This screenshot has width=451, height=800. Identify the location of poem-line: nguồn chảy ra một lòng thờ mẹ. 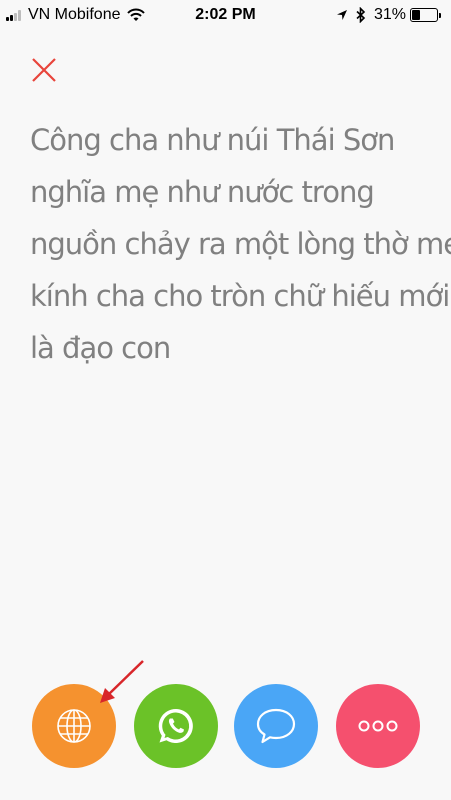
(240, 244).